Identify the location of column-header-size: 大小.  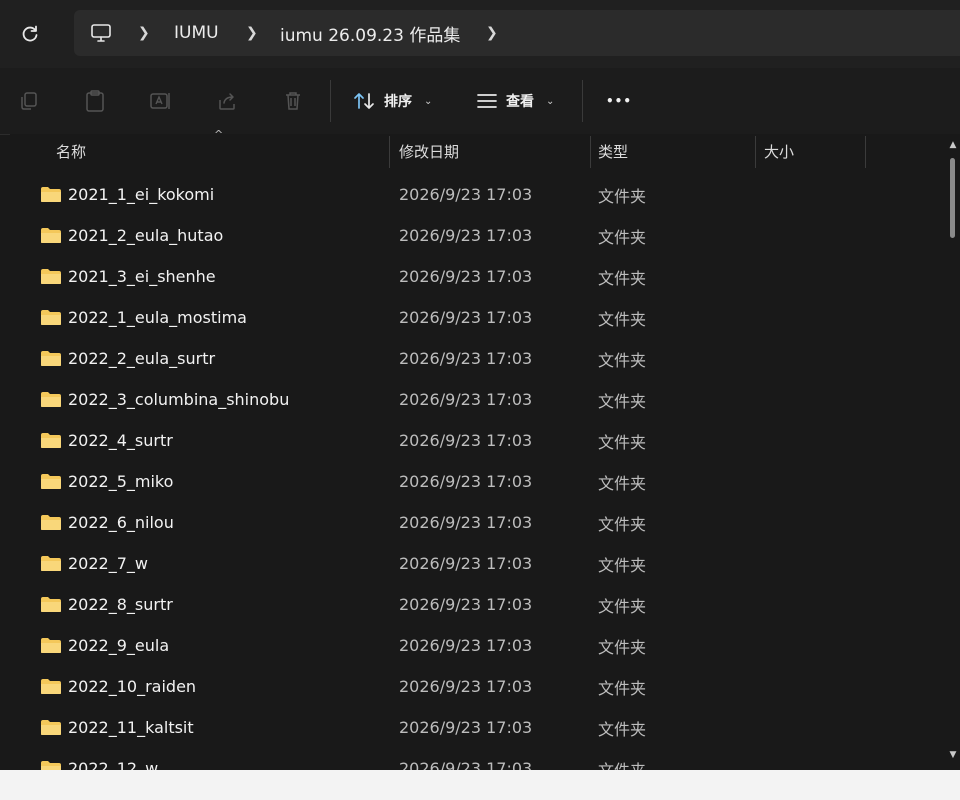
(814, 151).